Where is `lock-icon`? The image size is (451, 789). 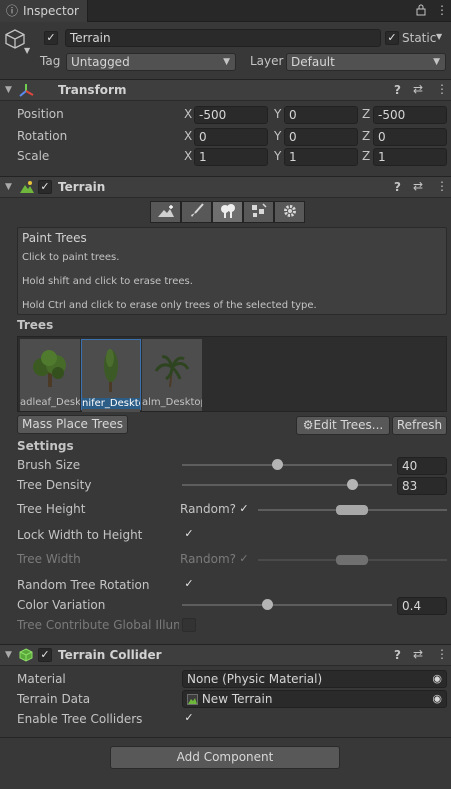 lock-icon is located at coordinates (421, 11).